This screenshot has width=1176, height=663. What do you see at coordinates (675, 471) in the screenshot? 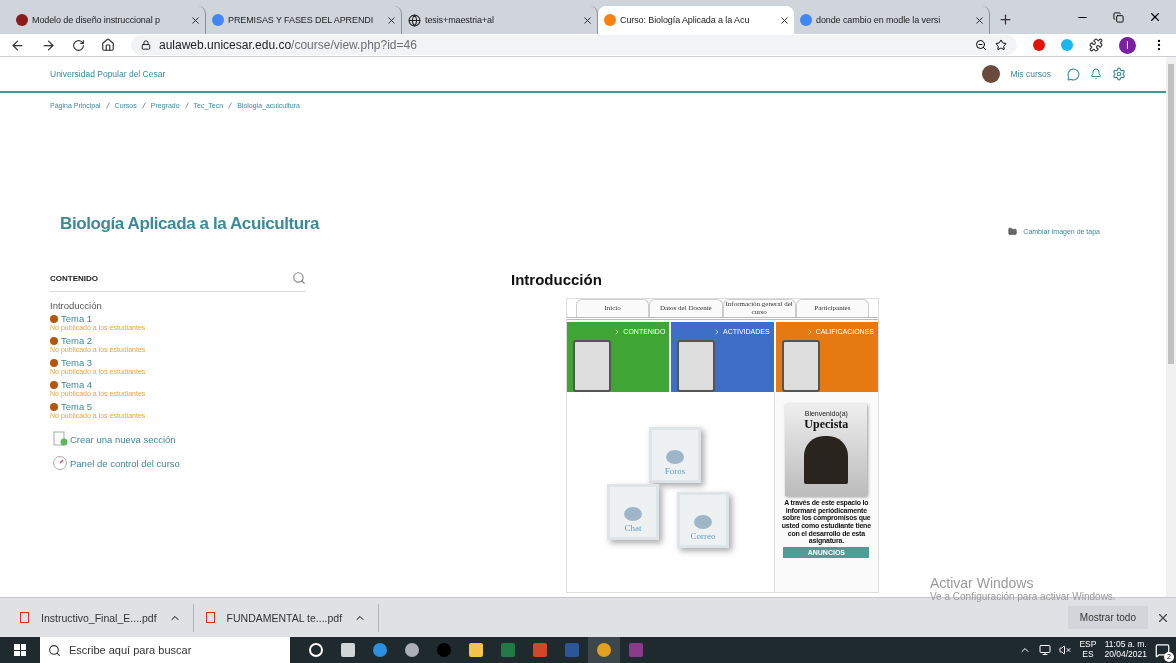
I see `cube-label: Foros` at bounding box center [675, 471].